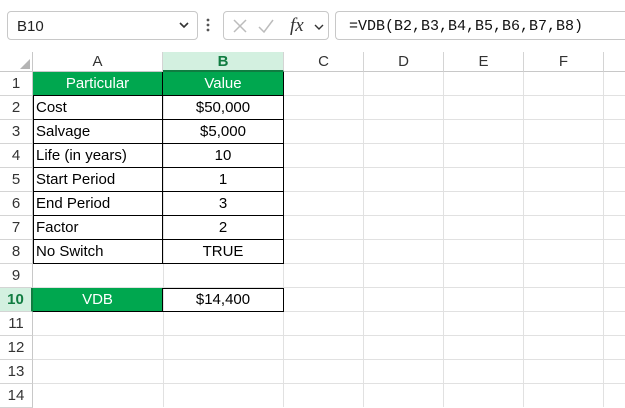  I want to click on table-cell-label: End Period, so click(98, 204).